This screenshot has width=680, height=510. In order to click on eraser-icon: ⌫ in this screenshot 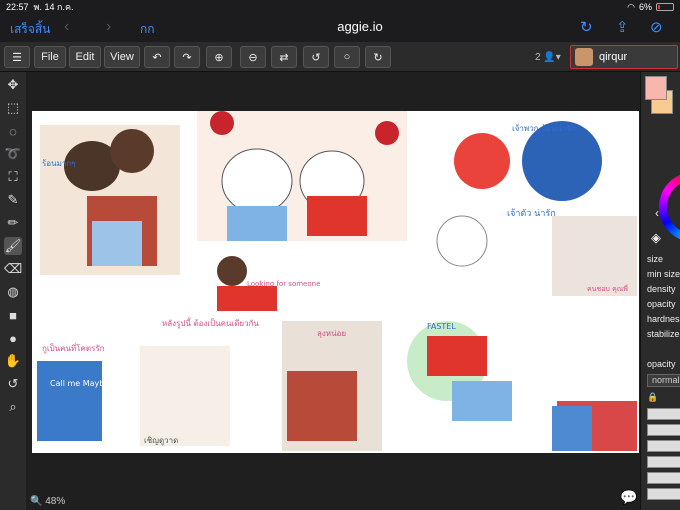, I will do `click(13, 269)`.